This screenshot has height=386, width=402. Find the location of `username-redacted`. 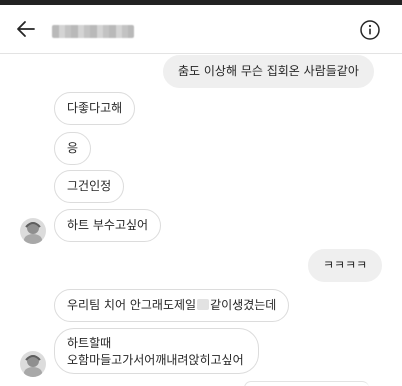

username-redacted is located at coordinates (93, 31).